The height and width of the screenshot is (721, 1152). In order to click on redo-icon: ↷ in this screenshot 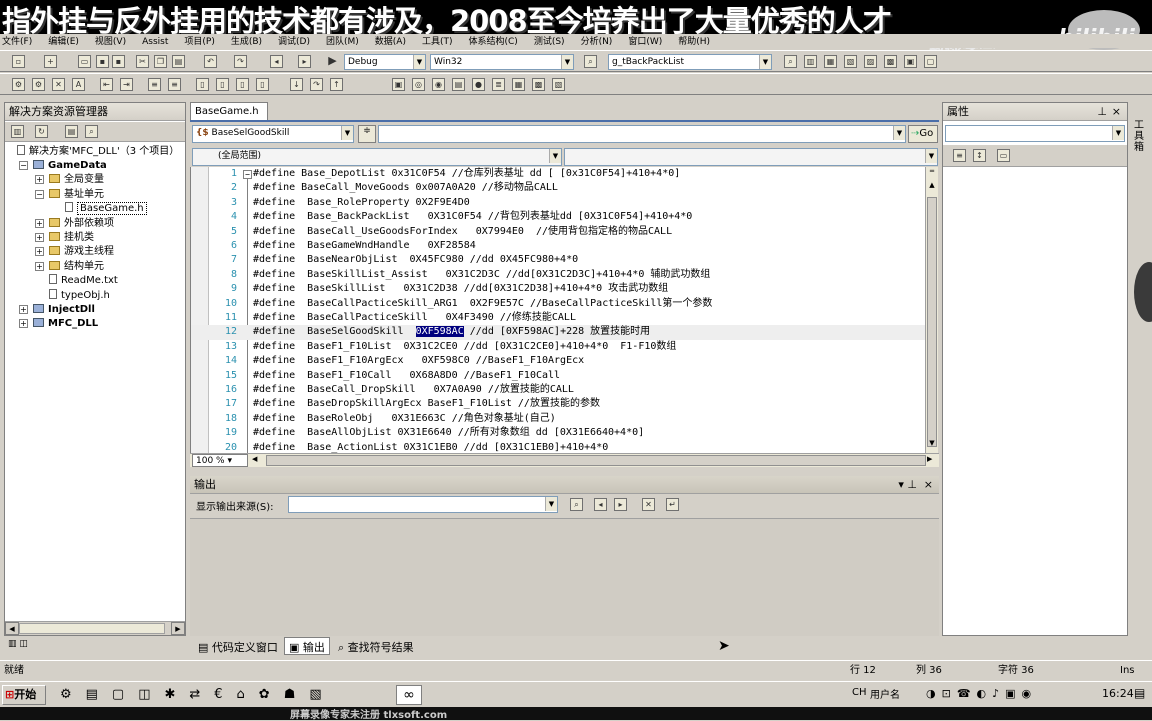, I will do `click(240, 61)`.